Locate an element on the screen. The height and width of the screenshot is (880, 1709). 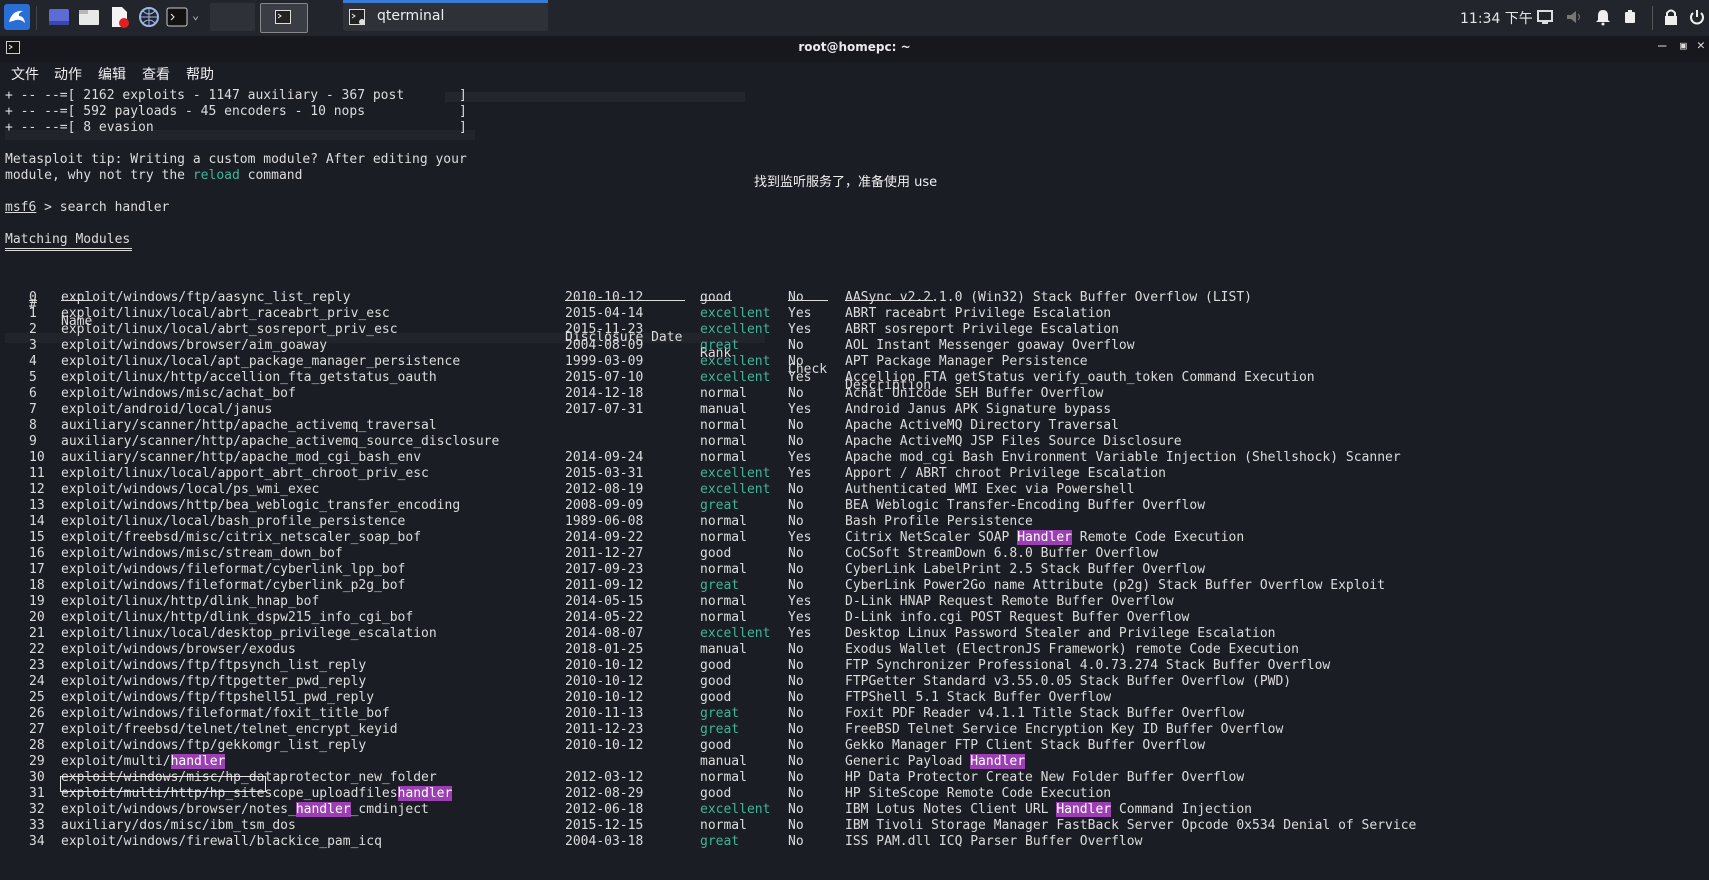
disclosure-date: 2015-07-10 is located at coordinates (604, 377).